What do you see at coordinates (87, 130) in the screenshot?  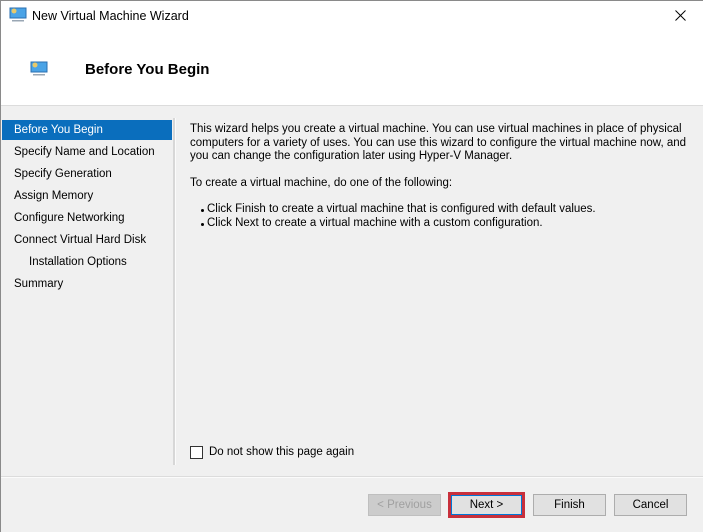 I see `nav-item-before-you-begin: Before You Begin` at bounding box center [87, 130].